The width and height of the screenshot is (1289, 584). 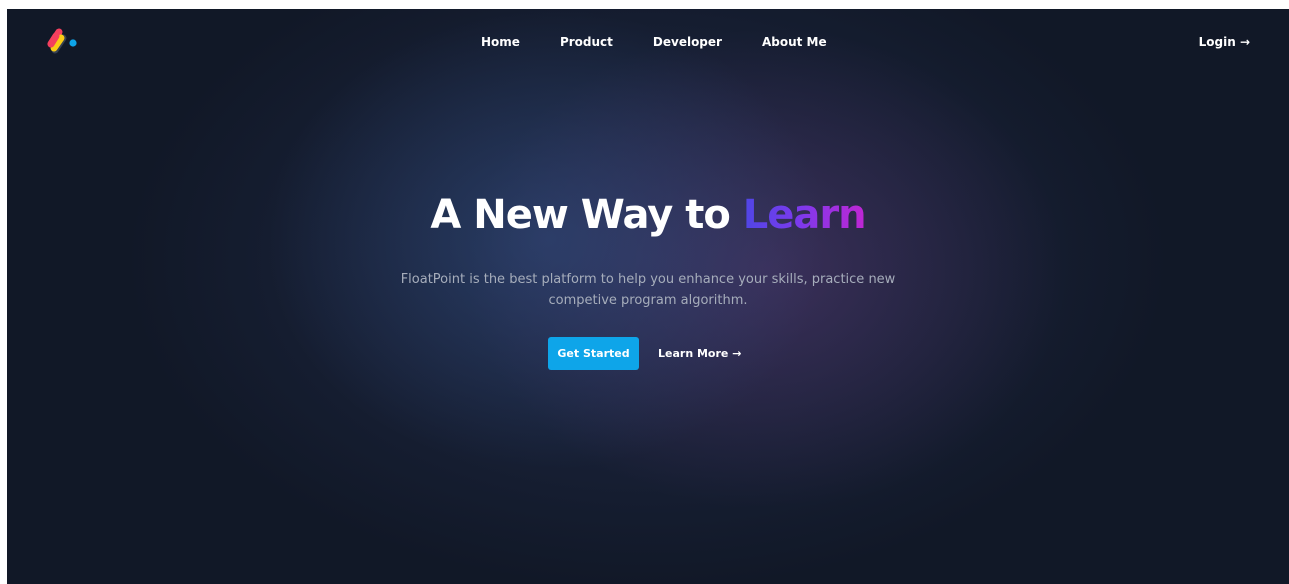 I want to click on floatpoint-logo-icon, so click(x=63, y=43).